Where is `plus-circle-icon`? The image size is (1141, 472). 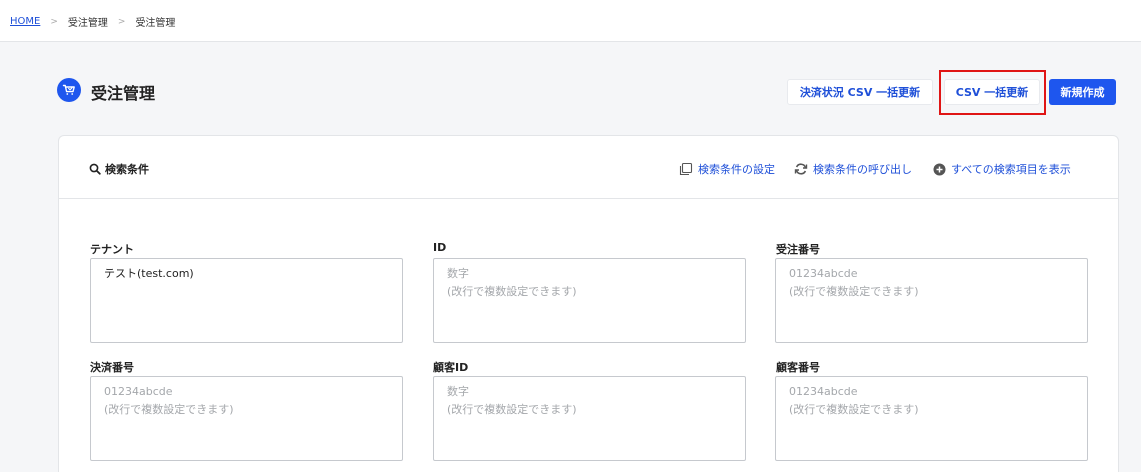 plus-circle-icon is located at coordinates (939, 169).